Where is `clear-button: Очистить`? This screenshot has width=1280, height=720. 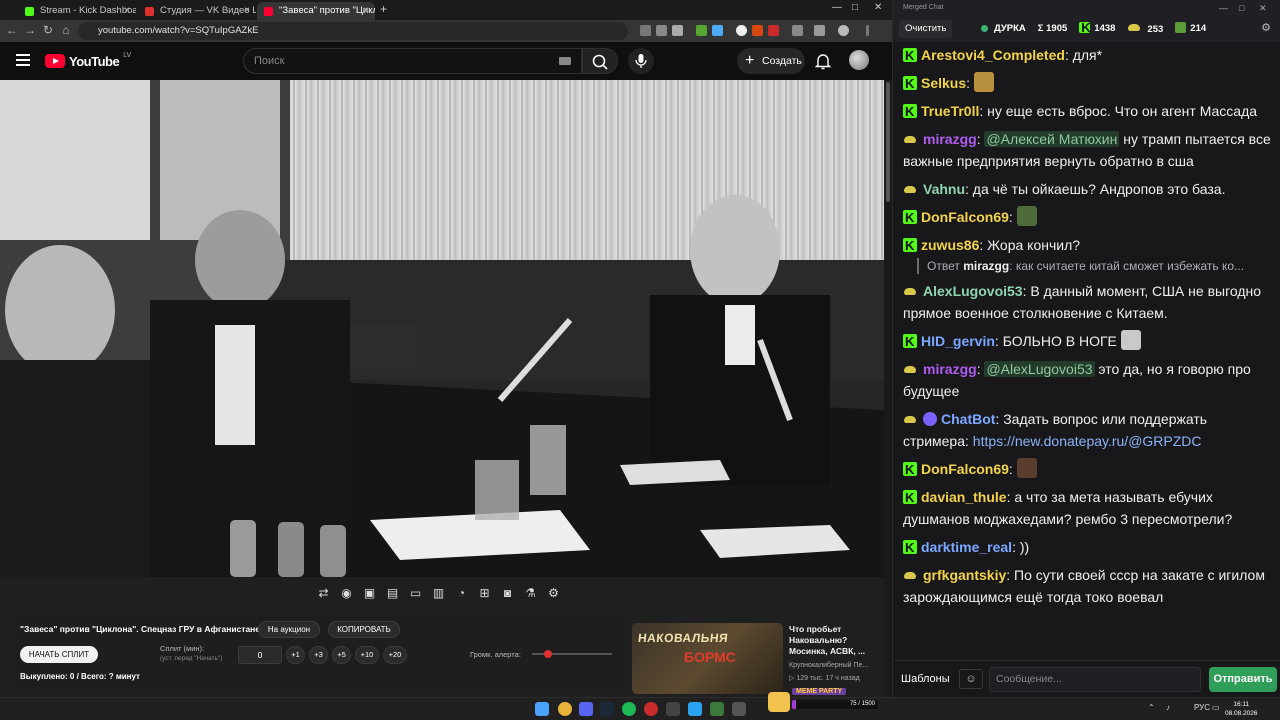
clear-button: Очистить is located at coordinates (926, 29).